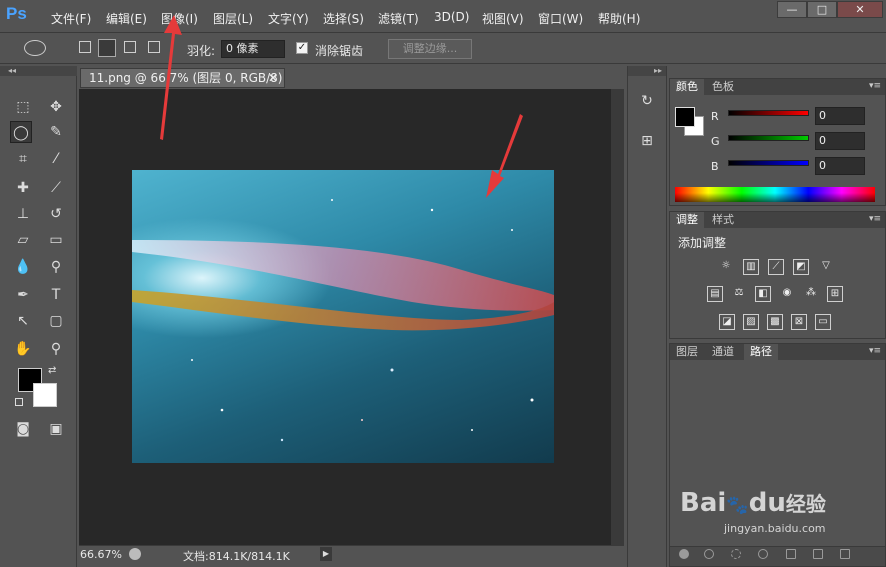  What do you see at coordinates (135, 554) in the screenshot?
I see `status-info-icon` at bounding box center [135, 554].